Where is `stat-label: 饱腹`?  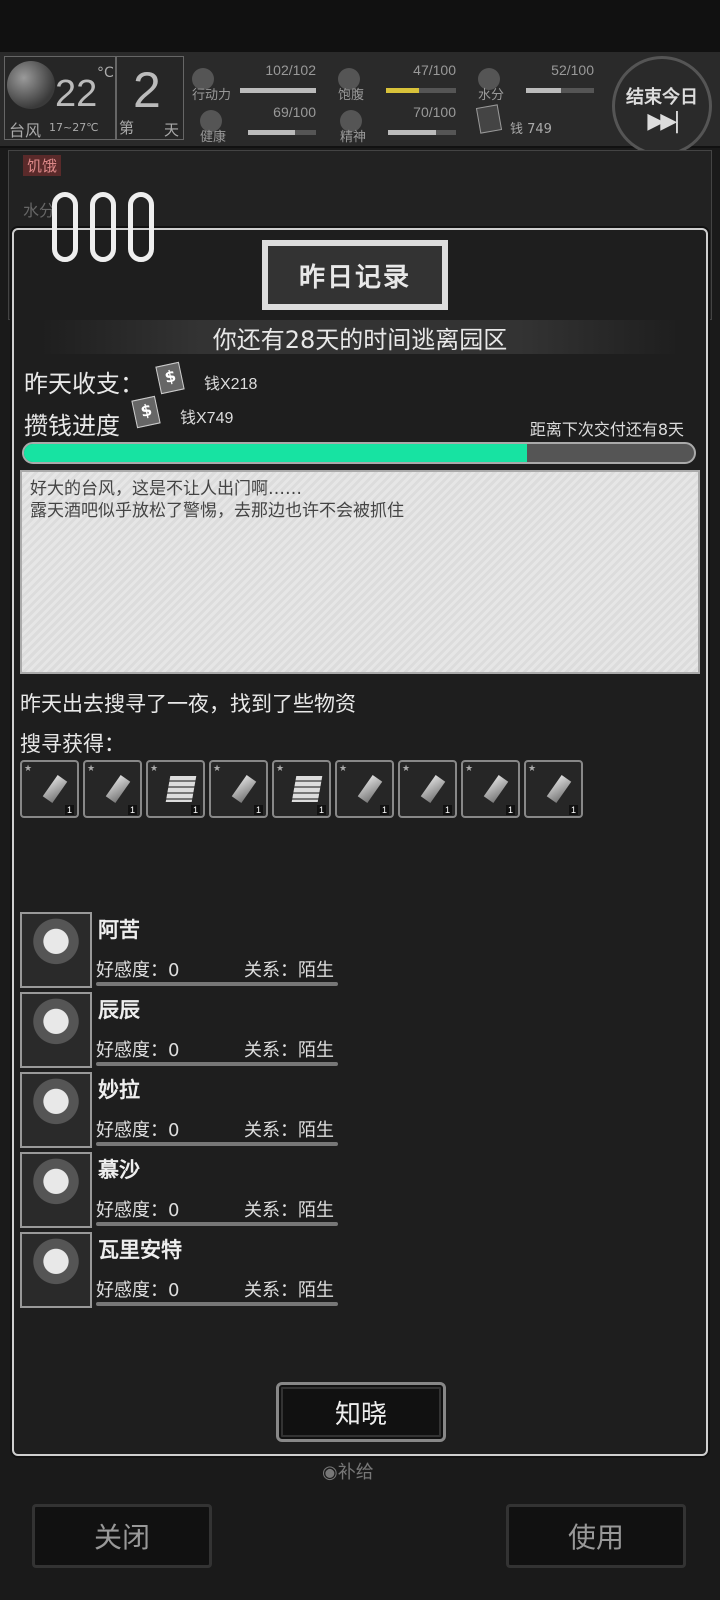
stat-label: 饱腹 is located at coordinates (351, 95).